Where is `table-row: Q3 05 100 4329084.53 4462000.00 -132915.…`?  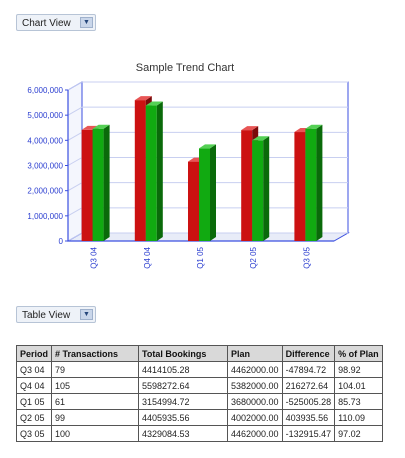
table-row: Q3 05 100 4329084.53 4462000.00 -132915.… is located at coordinates (199, 433).